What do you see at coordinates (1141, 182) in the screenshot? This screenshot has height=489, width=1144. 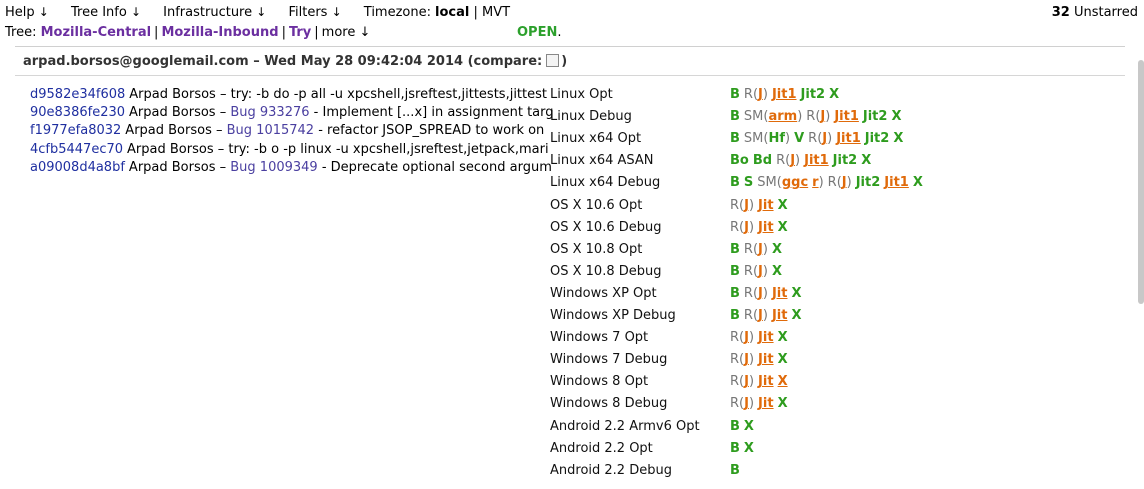 I see `vertical-scrollbar` at bounding box center [1141, 182].